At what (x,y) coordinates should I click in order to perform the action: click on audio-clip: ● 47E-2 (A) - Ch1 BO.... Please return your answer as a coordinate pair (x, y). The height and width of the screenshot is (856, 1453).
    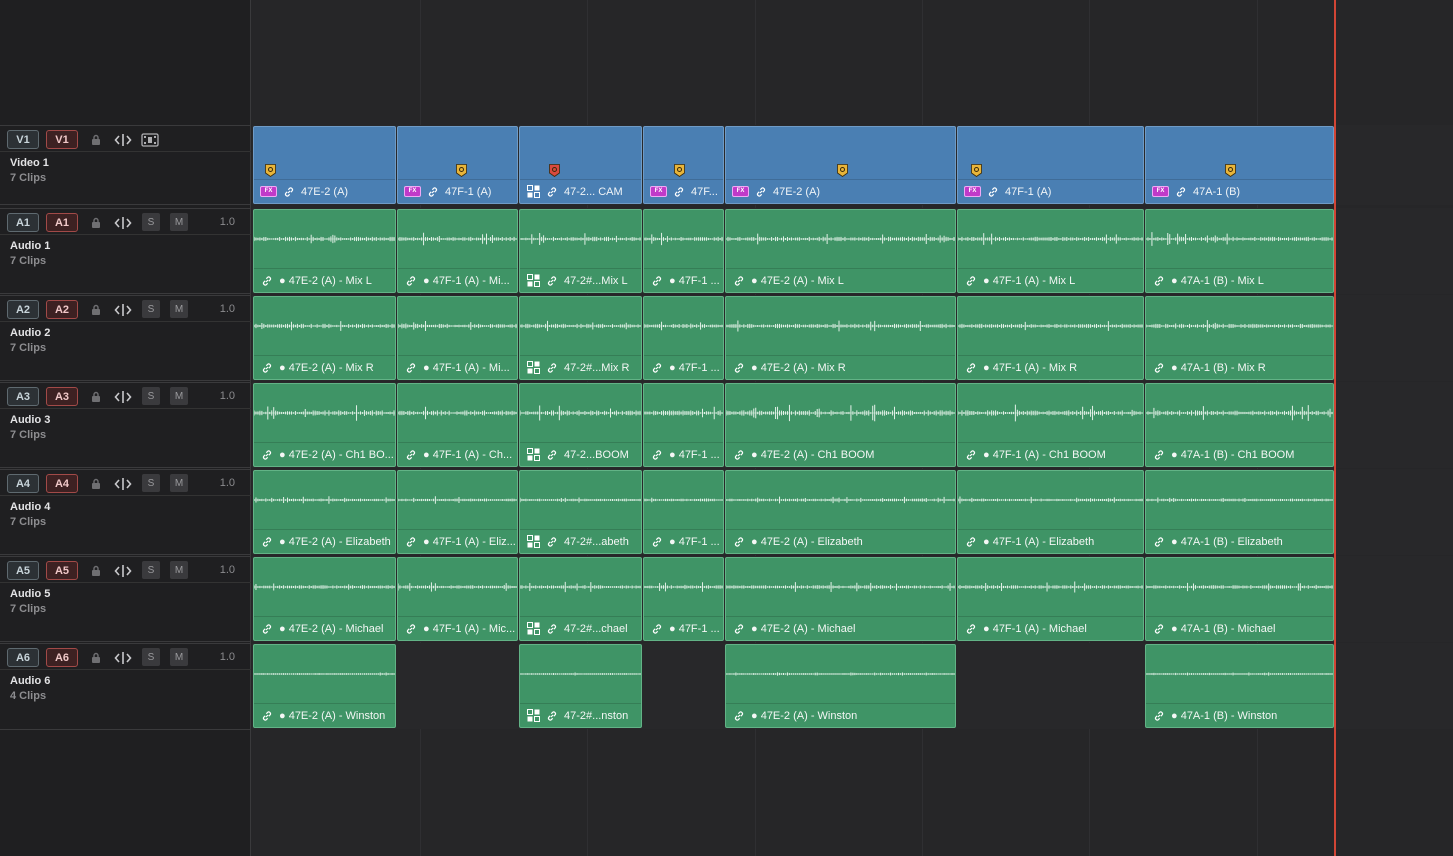
    Looking at the image, I should click on (324, 425).